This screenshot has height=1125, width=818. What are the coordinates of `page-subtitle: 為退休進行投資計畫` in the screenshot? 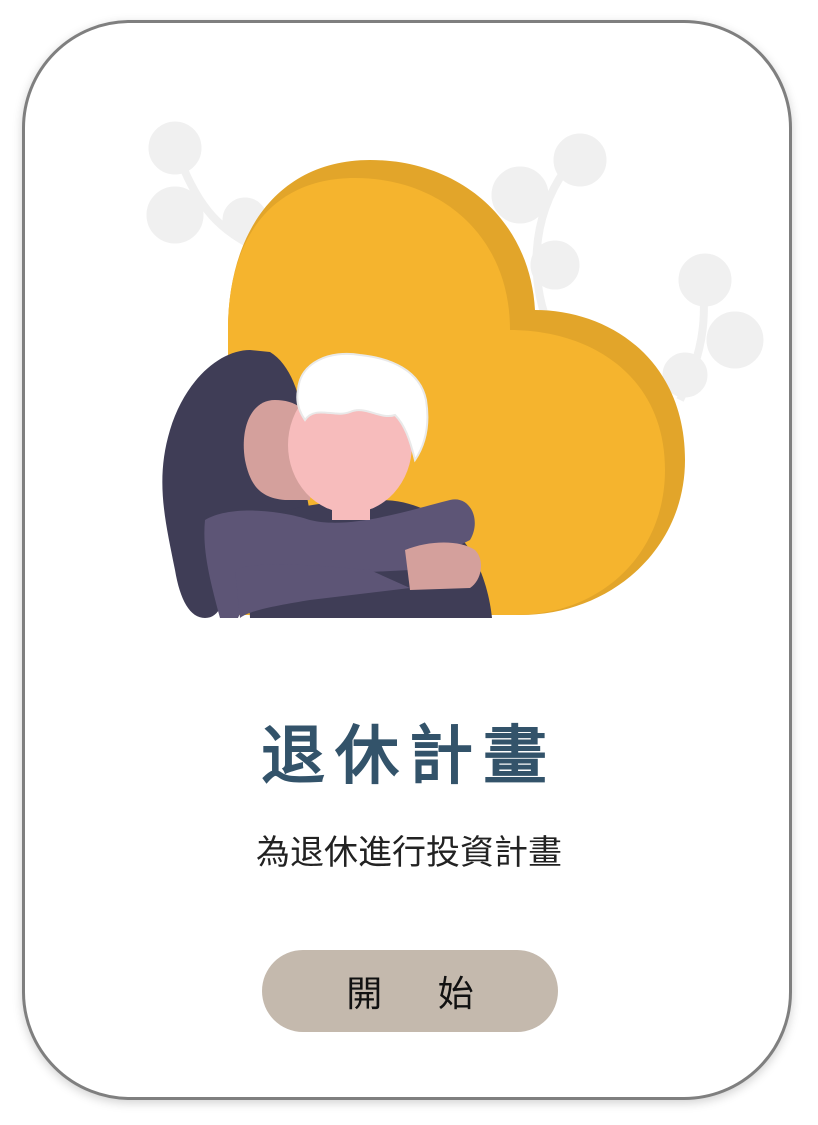 It's located at (409, 853).